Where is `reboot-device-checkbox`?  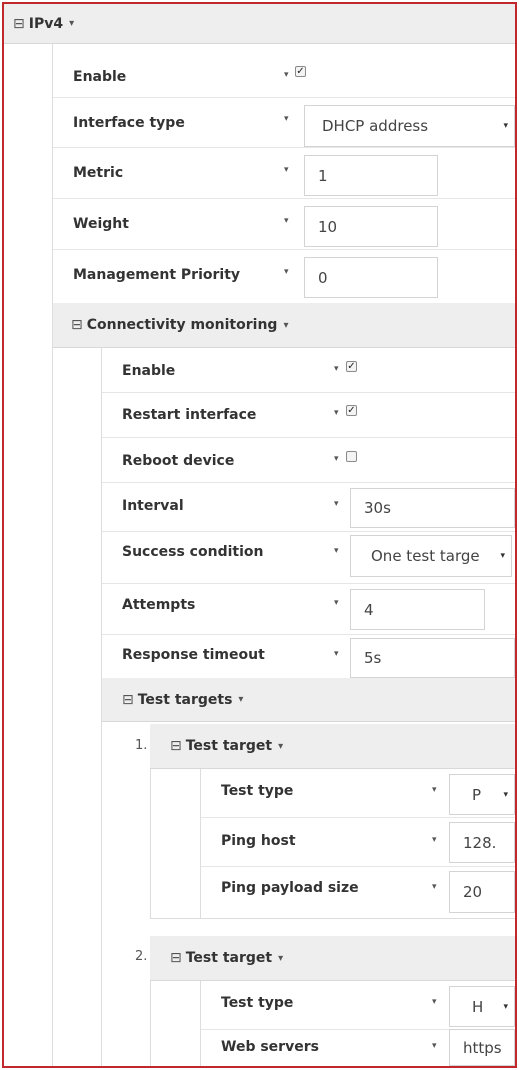
reboot-device-checkbox is located at coordinates (351, 456).